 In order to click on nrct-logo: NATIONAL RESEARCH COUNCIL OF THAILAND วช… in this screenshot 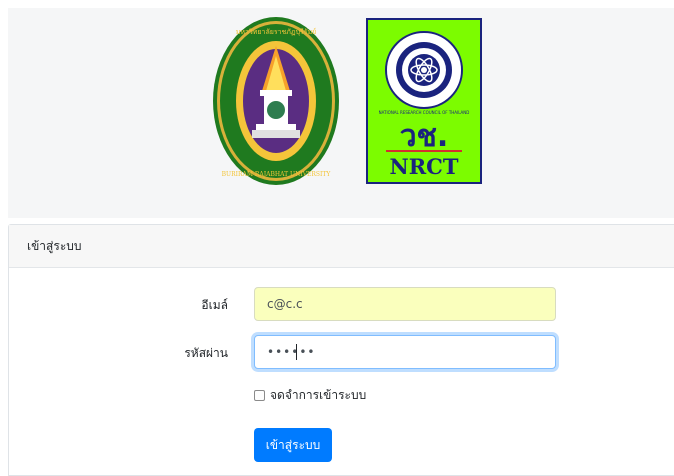, I will do `click(424, 101)`.